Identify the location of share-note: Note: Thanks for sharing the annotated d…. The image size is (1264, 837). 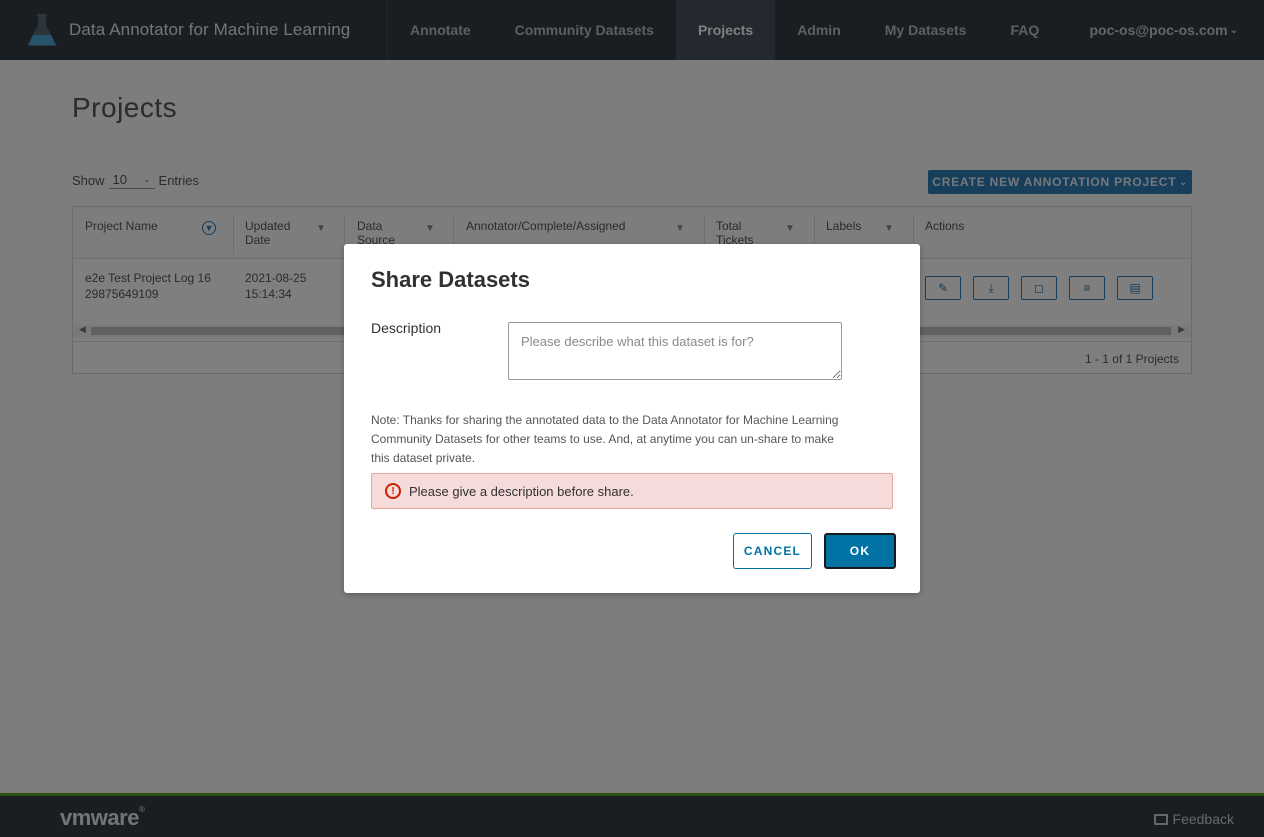
(605, 439).